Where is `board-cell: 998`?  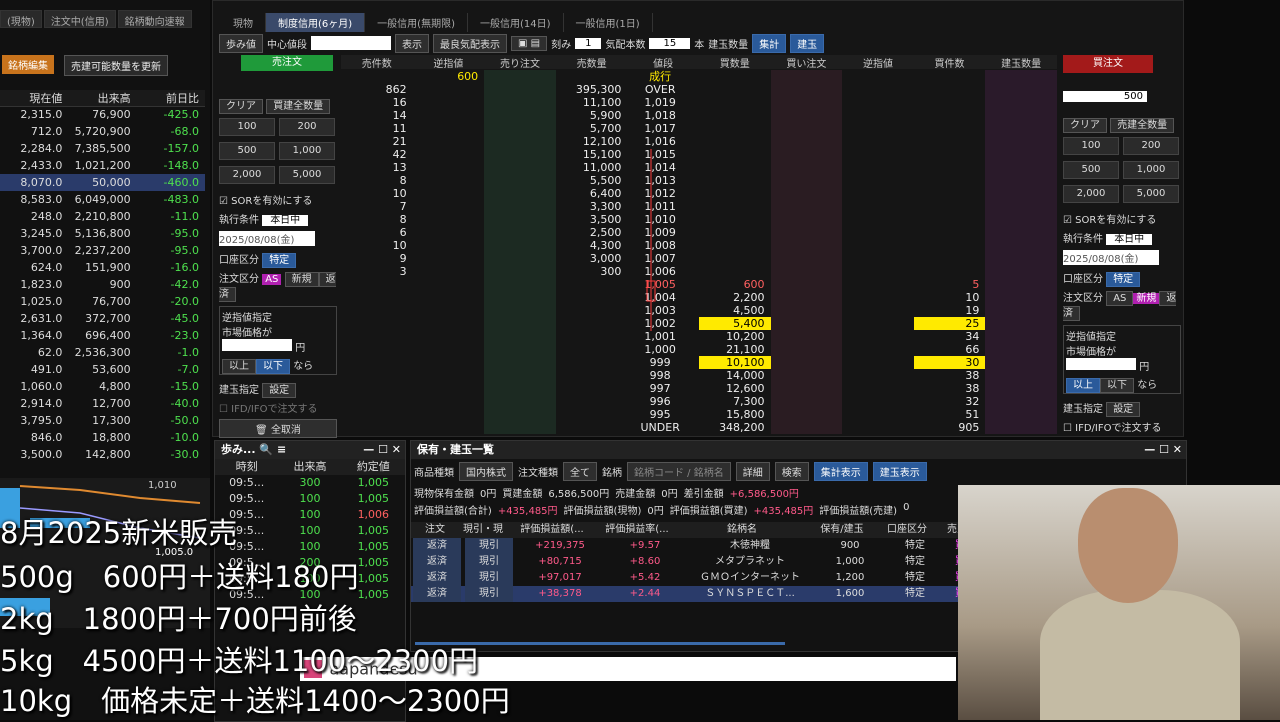
board-cell: 998 is located at coordinates (663, 375).